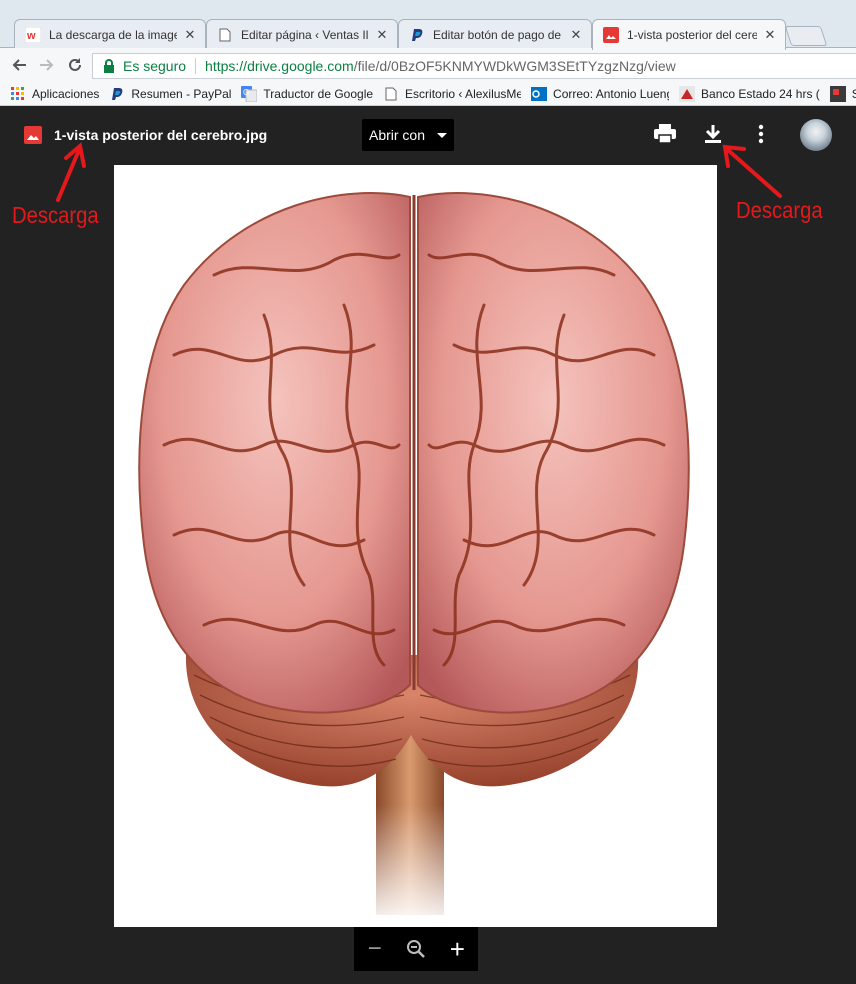 Image resolution: width=856 pixels, height=984 pixels. I want to click on zoom-out-button: −, so click(375, 948).